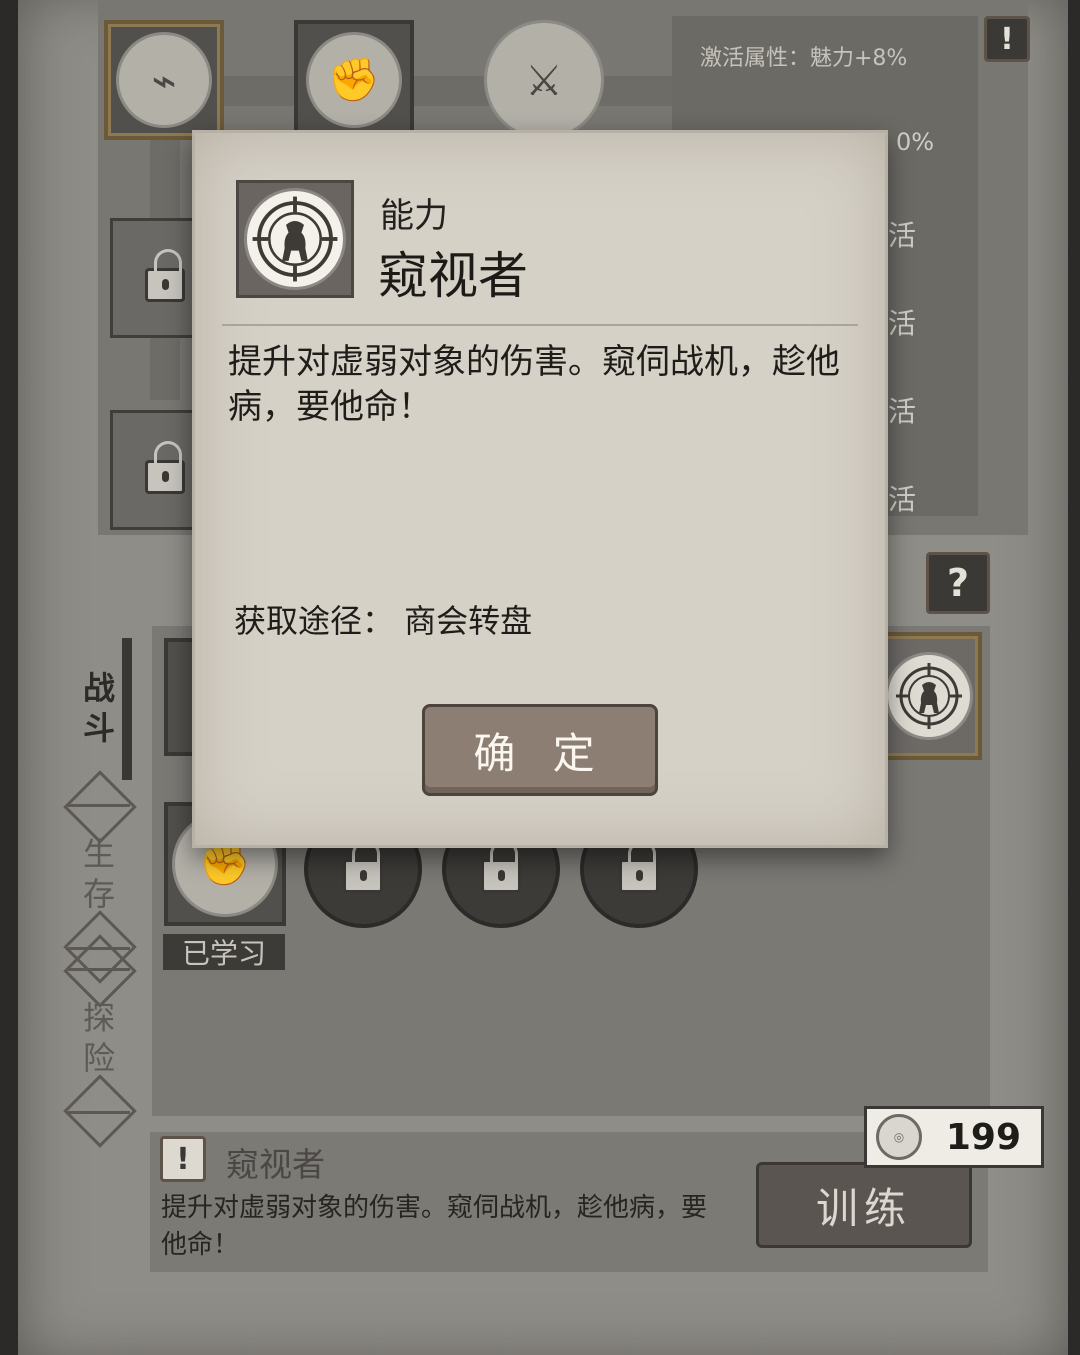  Describe the element at coordinates (414, 216) in the screenshot. I see `dialog-category: 能力` at that location.